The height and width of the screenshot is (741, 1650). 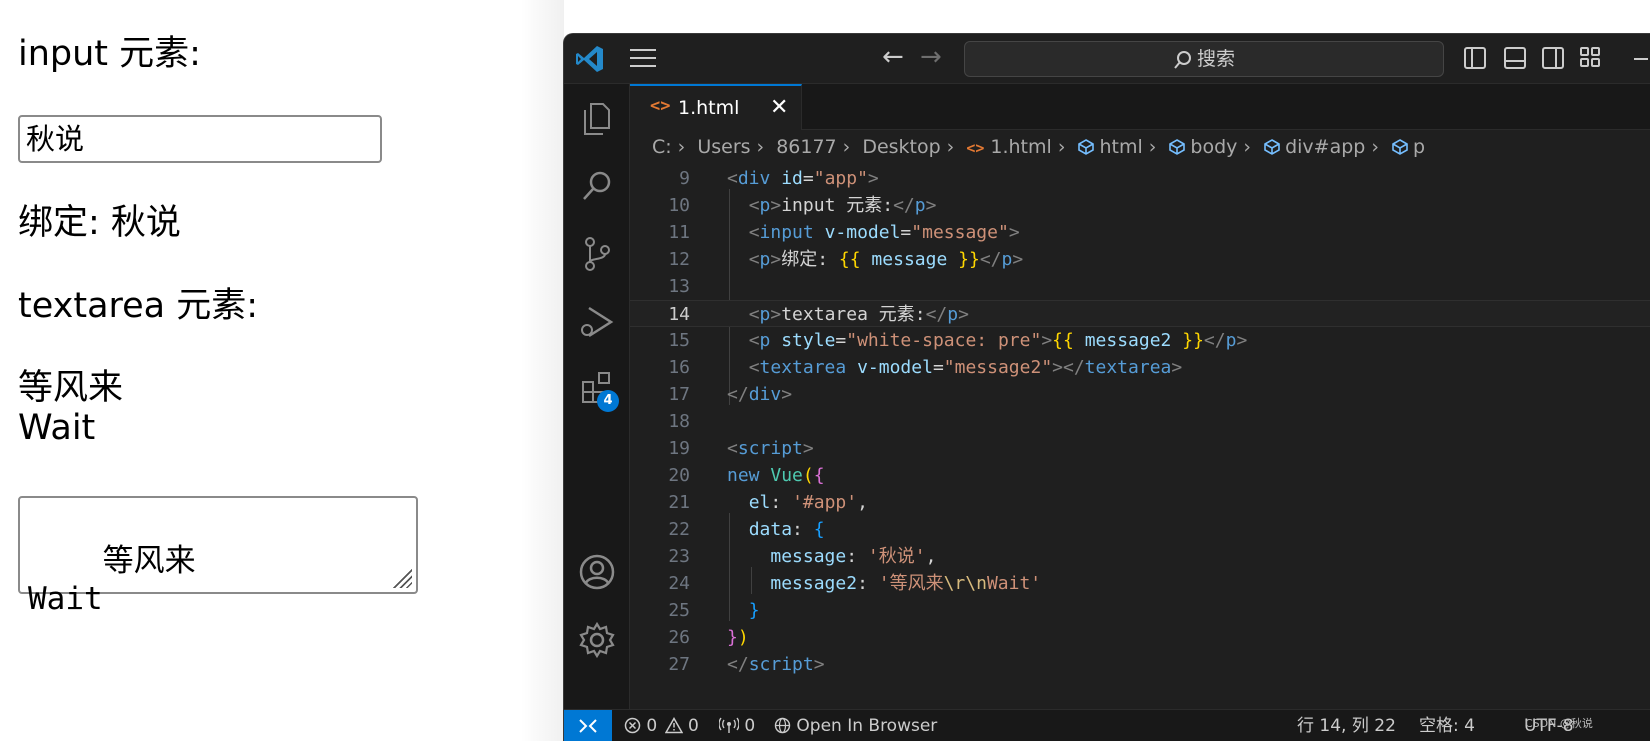 I want to click on code-line: 22 data: {, so click(x=746, y=529).